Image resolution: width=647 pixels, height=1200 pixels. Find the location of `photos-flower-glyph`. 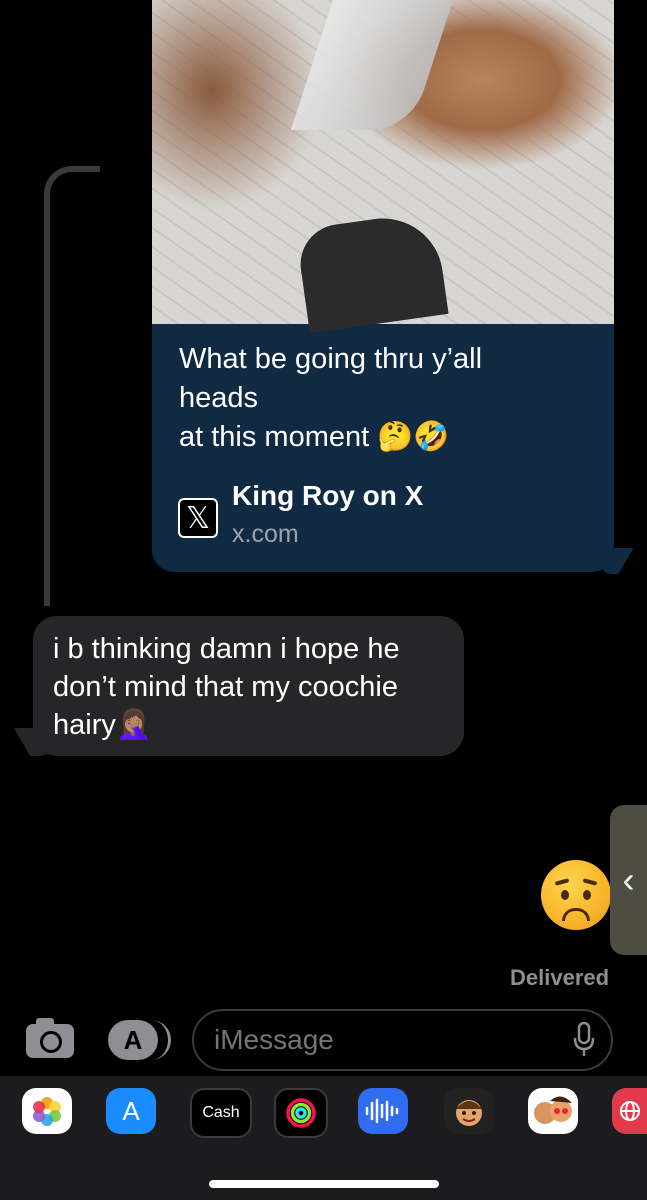

photos-flower-glyph is located at coordinates (47, 1111).